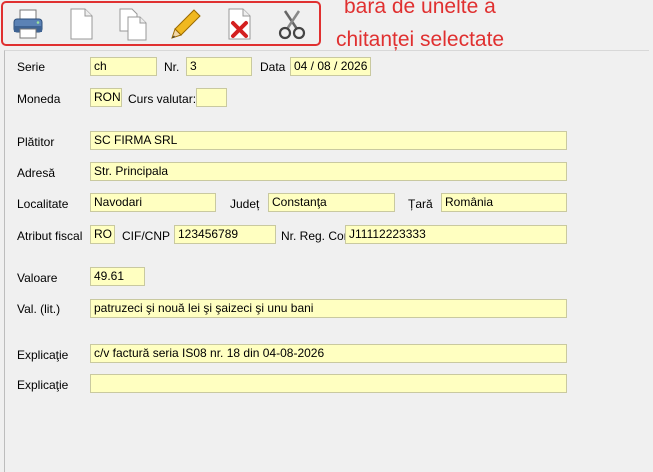 The width and height of the screenshot is (653, 472). Describe the element at coordinates (328, 171) in the screenshot. I see `adresa-field: Str. Principala` at that location.